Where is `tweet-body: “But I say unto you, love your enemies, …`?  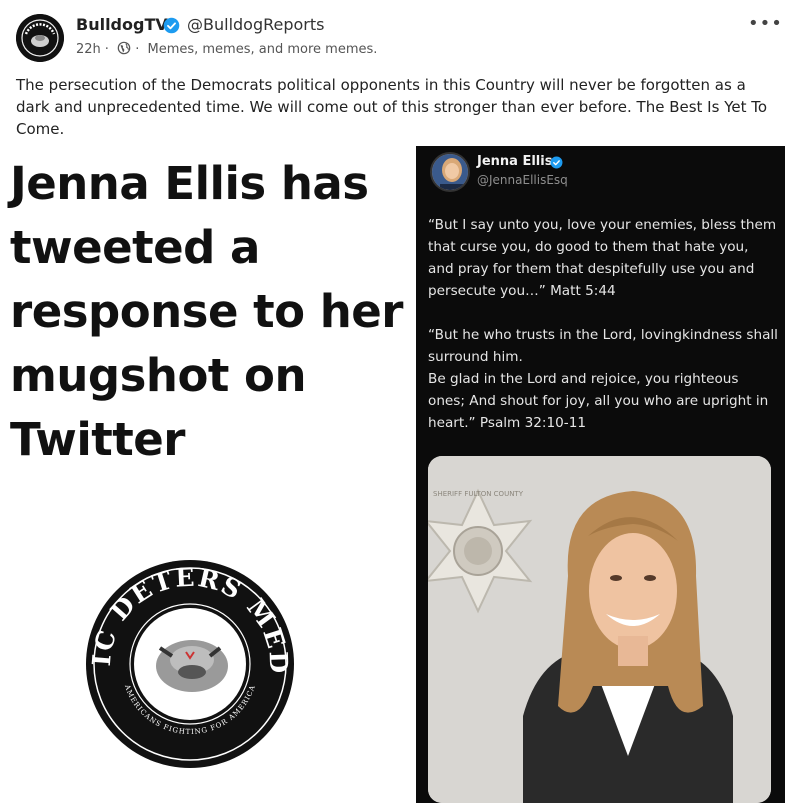 tweet-body: “But I say unto you, love your enemies, … is located at coordinates (603, 335).